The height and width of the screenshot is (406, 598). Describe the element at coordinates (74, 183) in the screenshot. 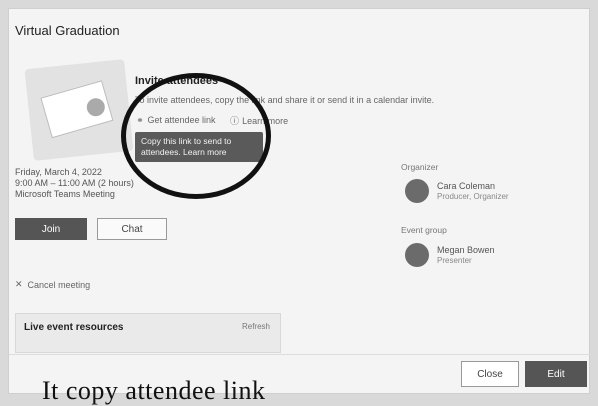

I see `meeting-time: 9:00 AM – 11:00 AM (2 hours)` at that location.